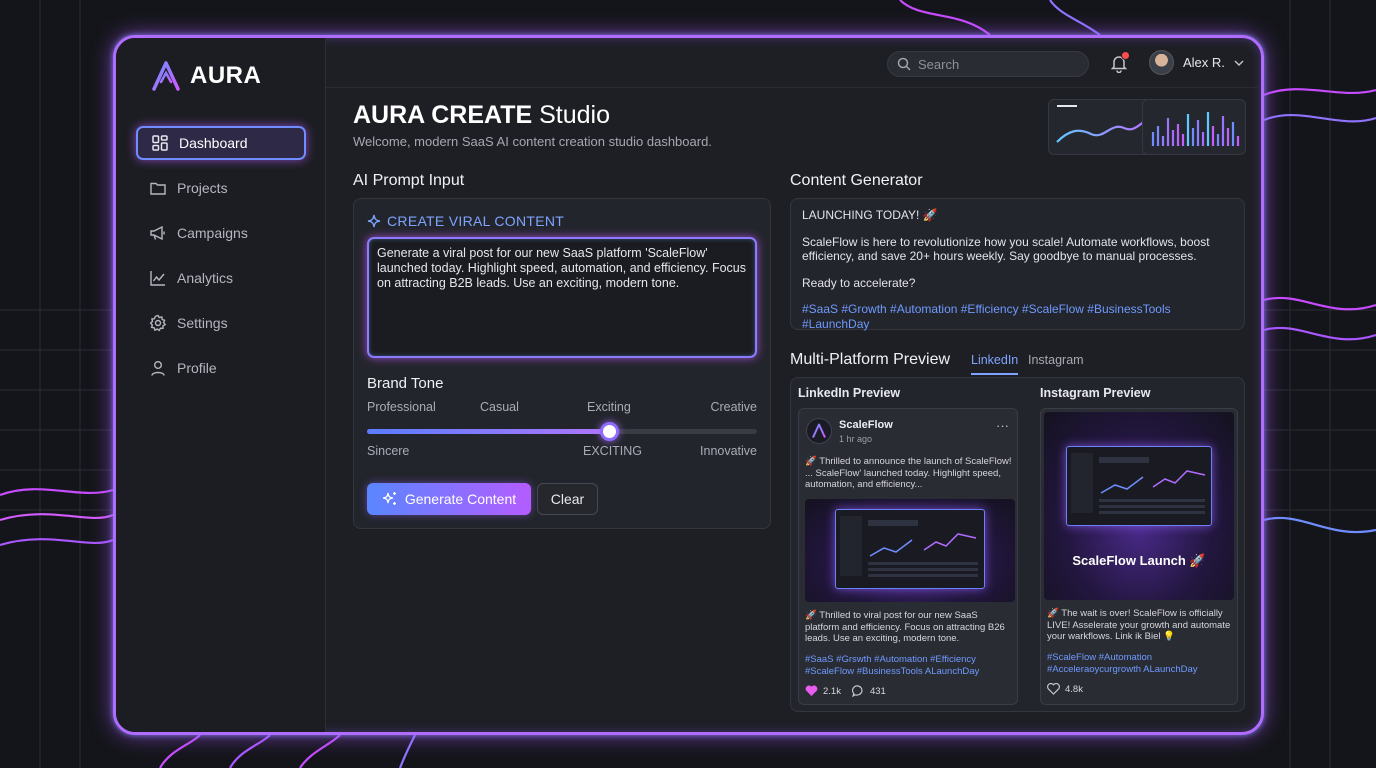 The width and height of the screenshot is (1376, 768). Describe the element at coordinates (849, 393) in the screenshot. I see `linkedin-preview-label: LinkedIn Preview` at that location.